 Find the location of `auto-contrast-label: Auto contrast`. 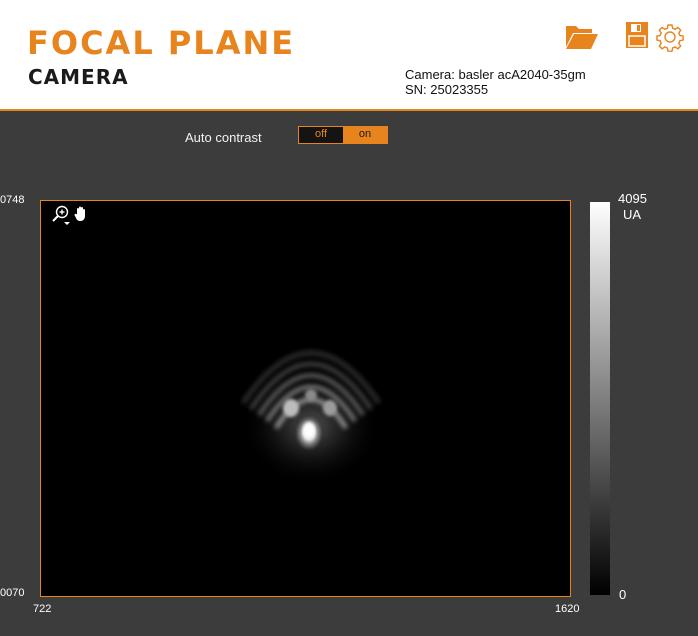

auto-contrast-label: Auto contrast is located at coordinates (223, 137).